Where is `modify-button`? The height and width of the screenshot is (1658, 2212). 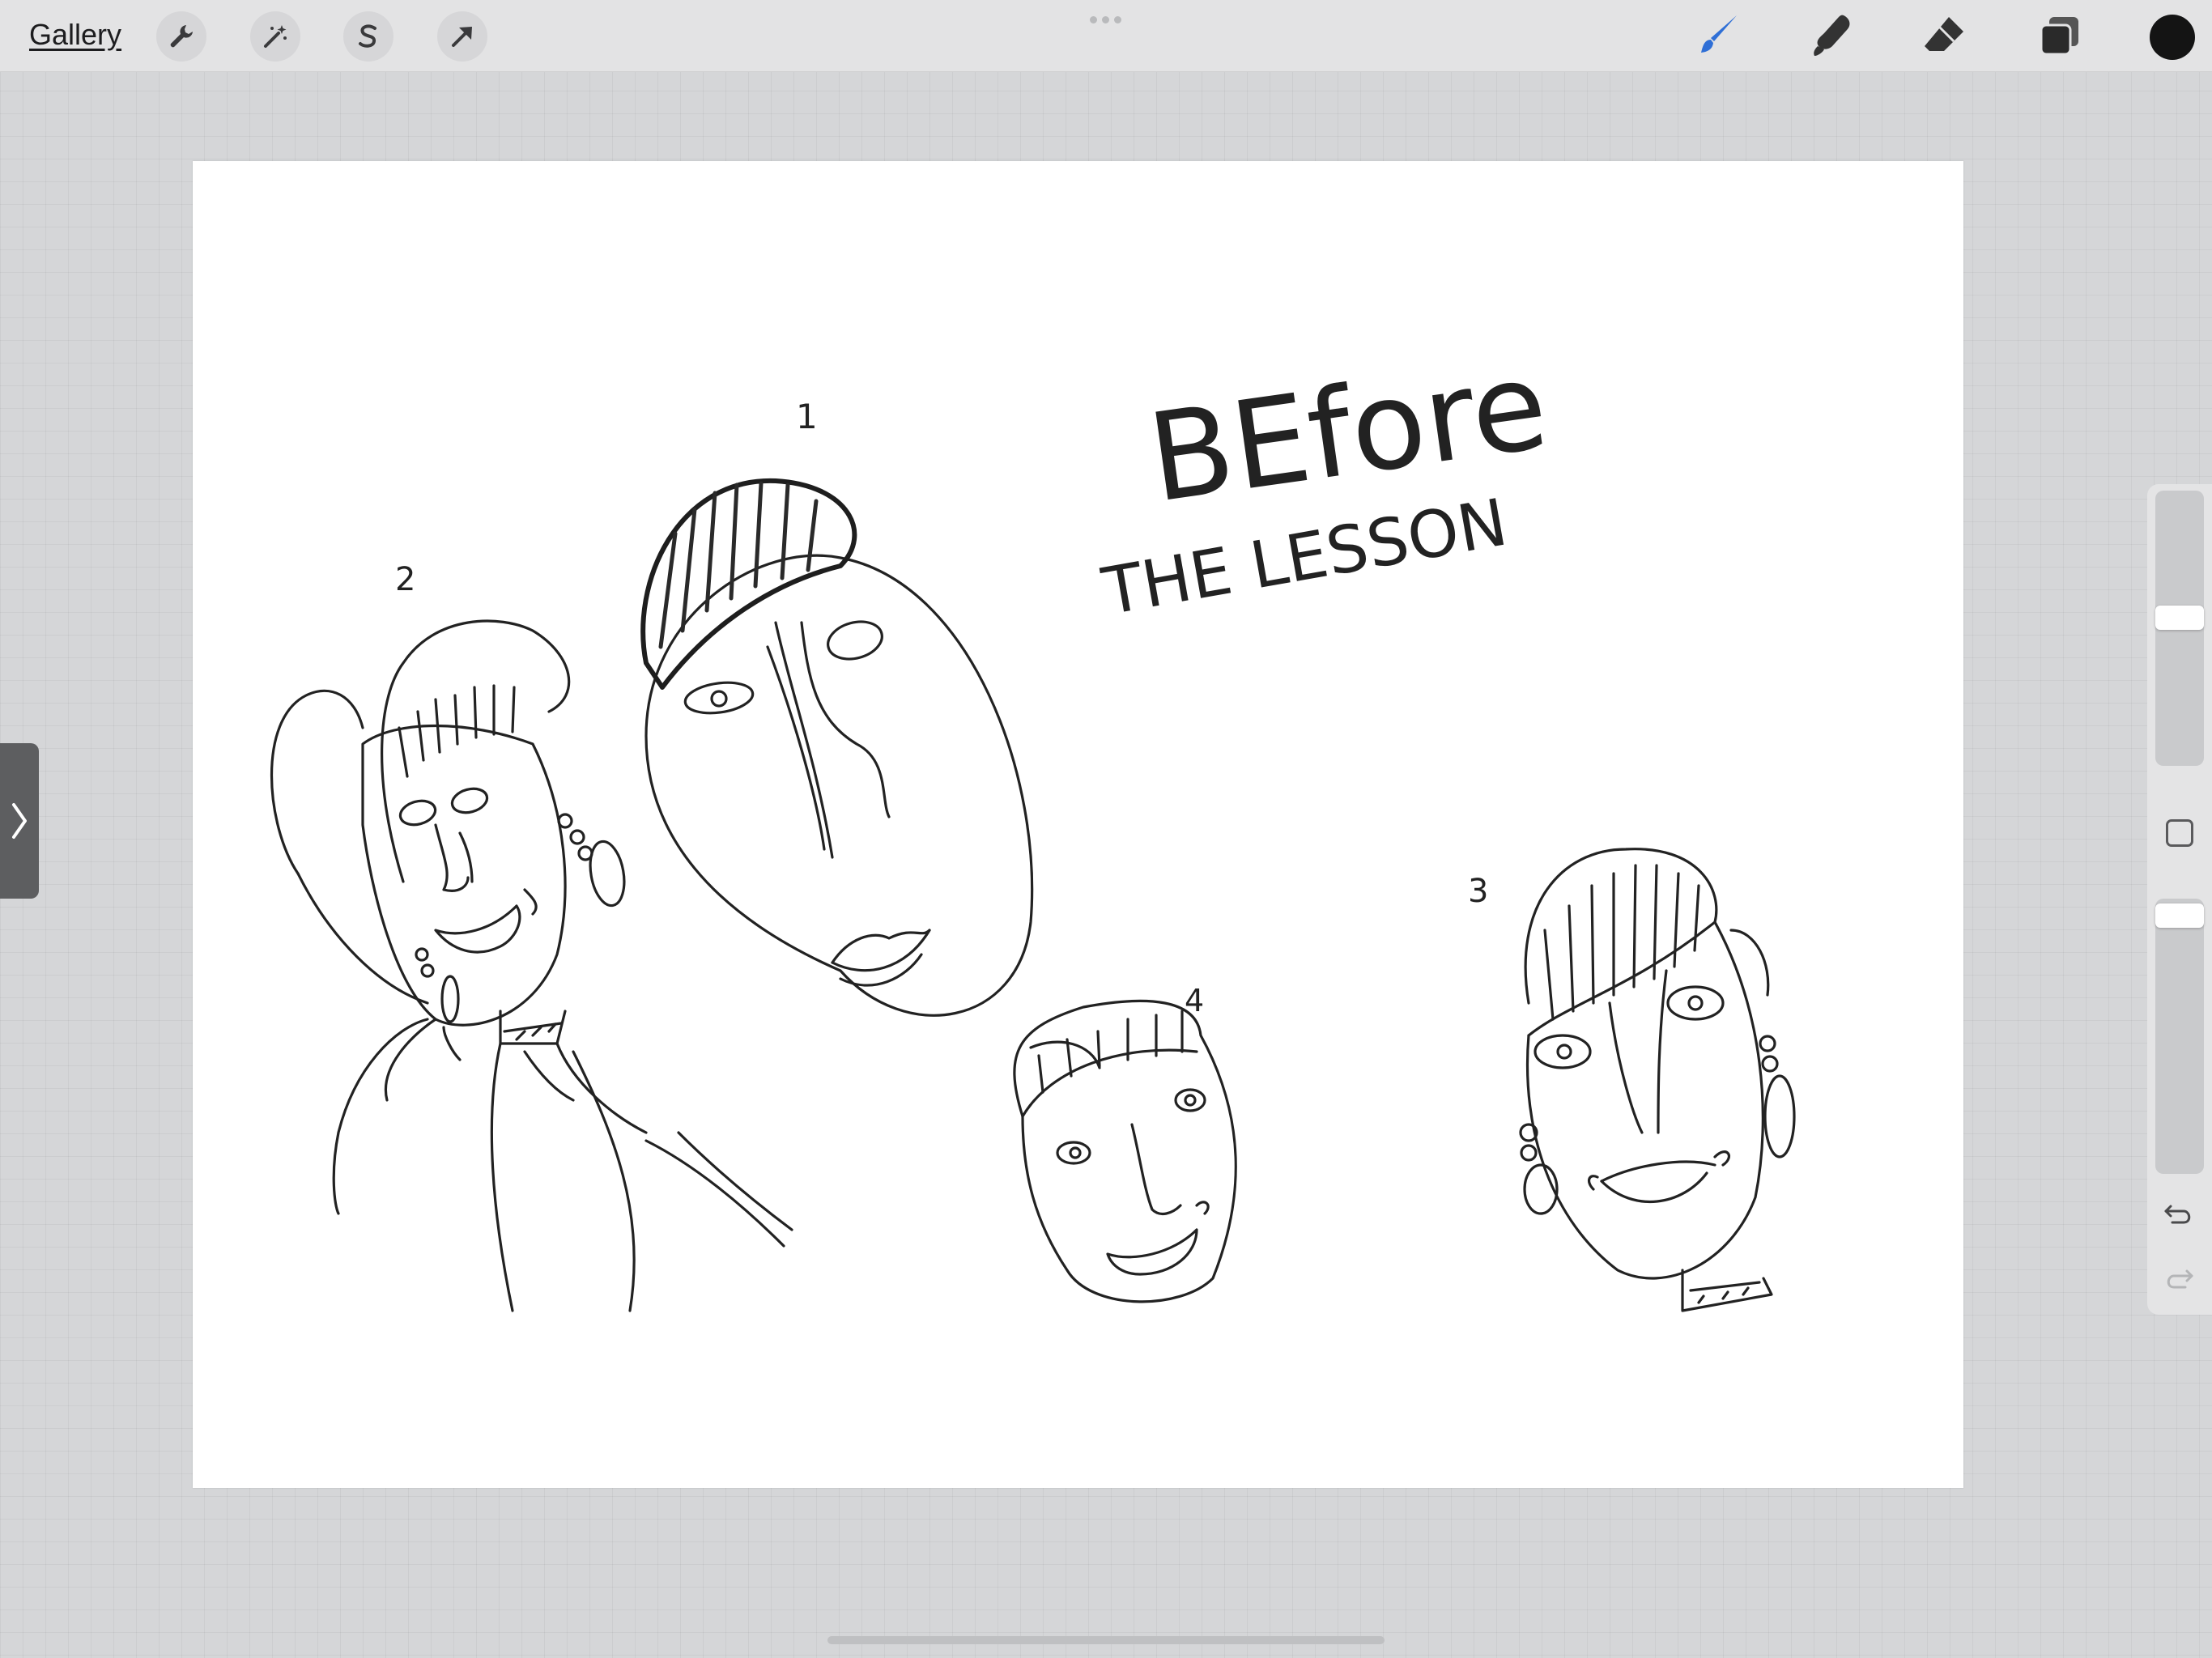 modify-button is located at coordinates (2180, 833).